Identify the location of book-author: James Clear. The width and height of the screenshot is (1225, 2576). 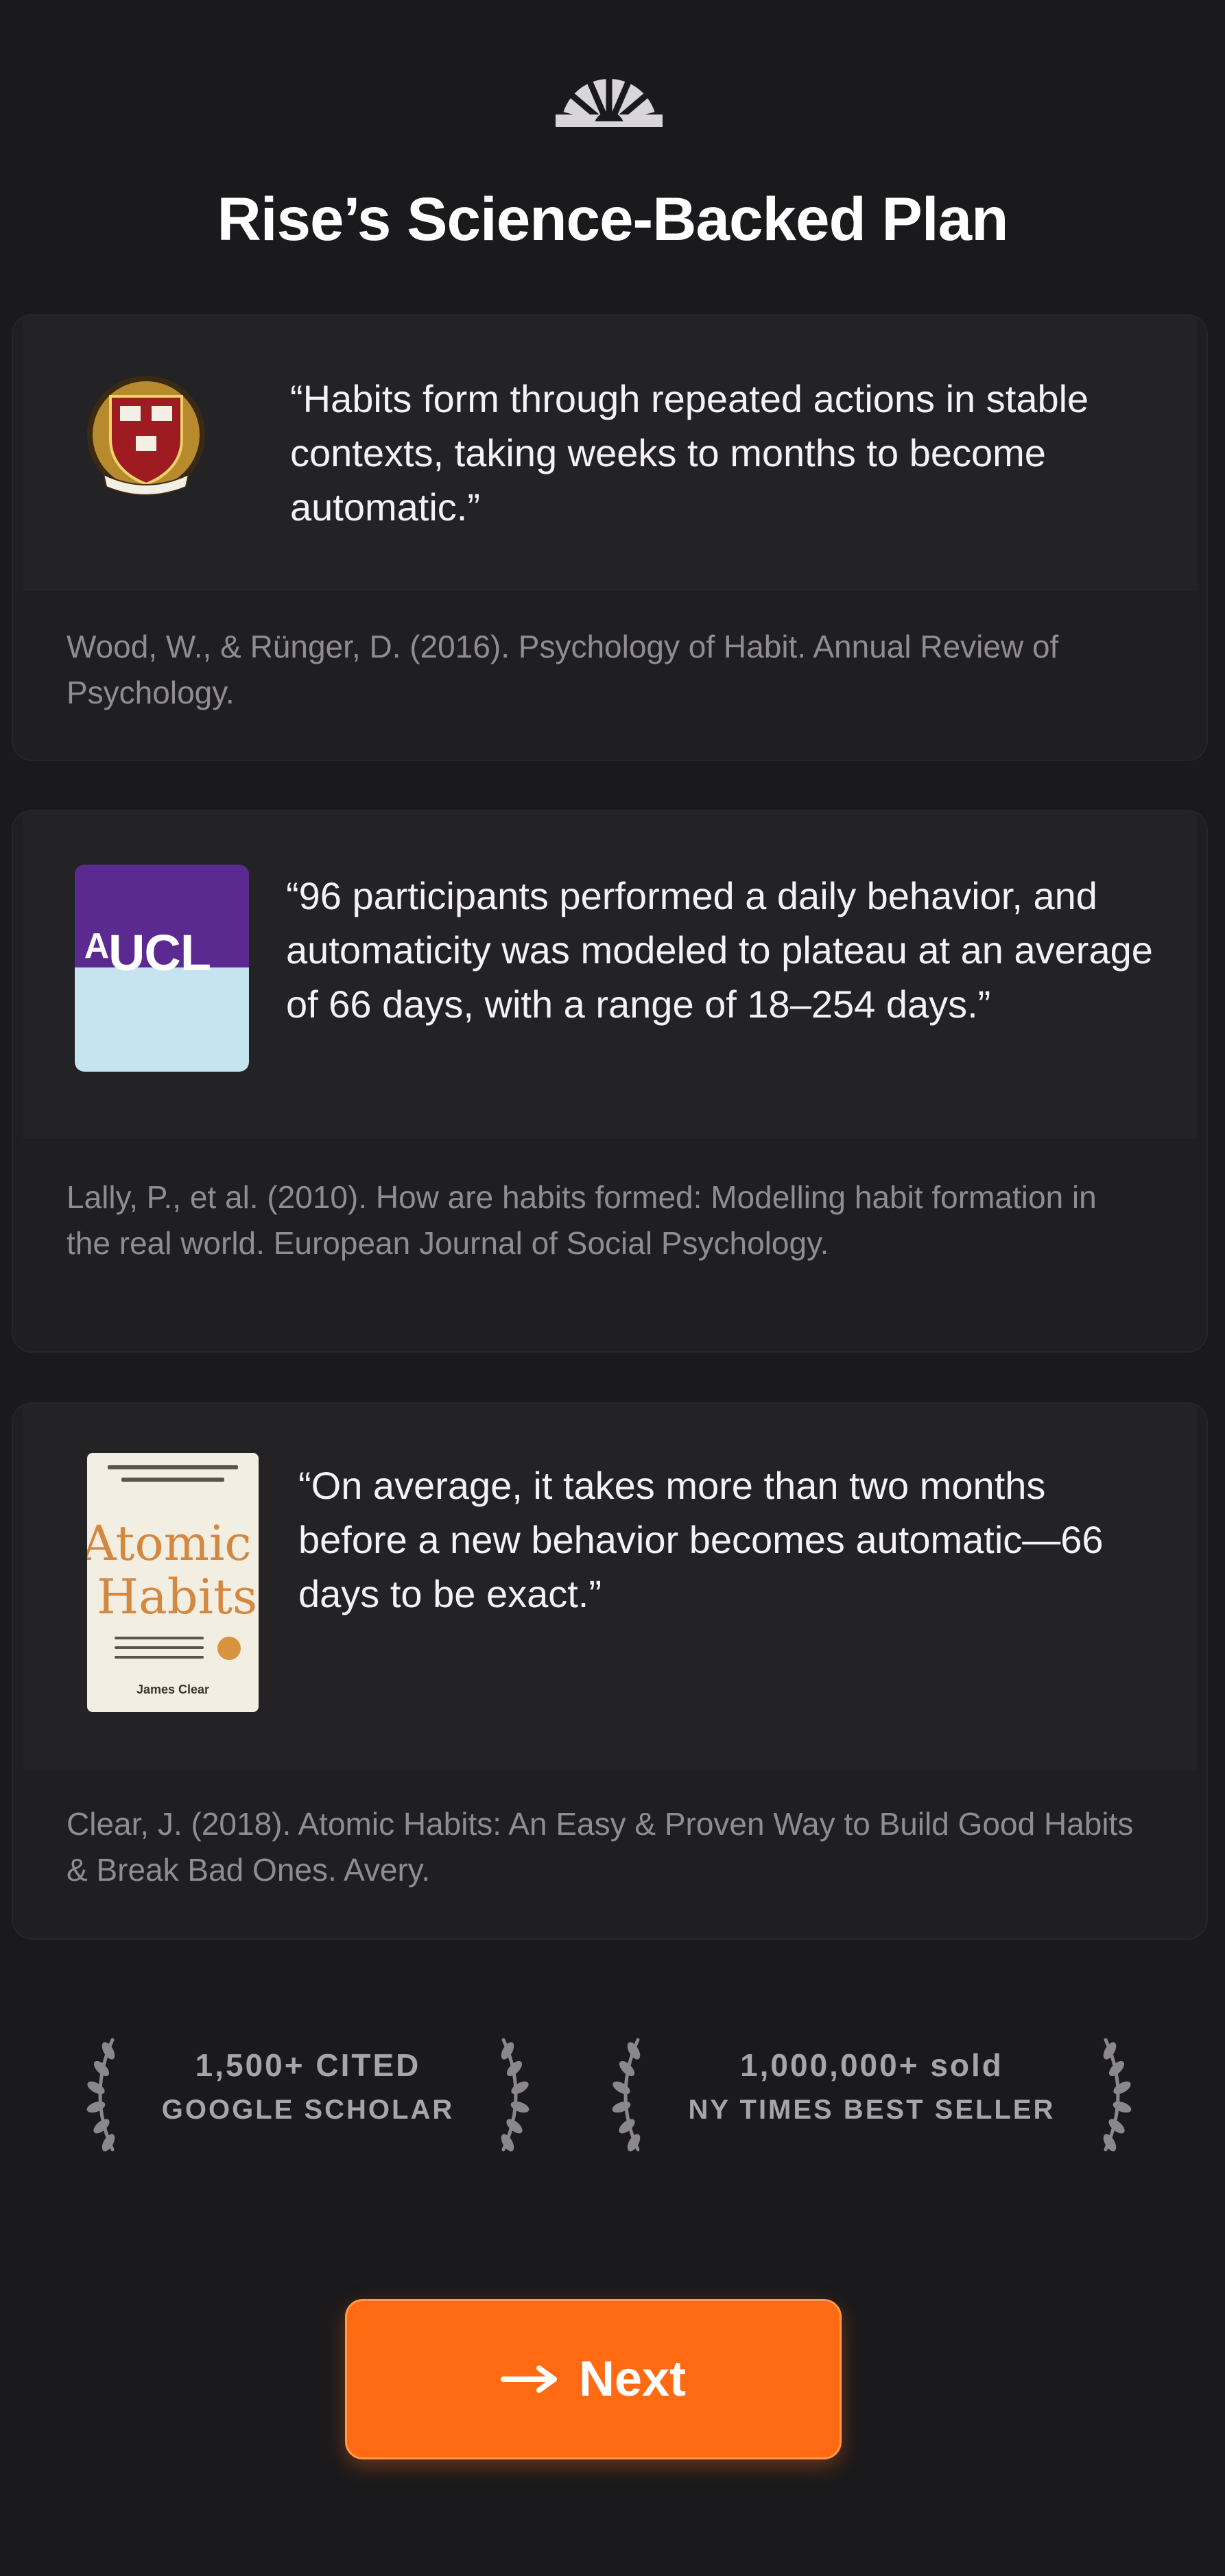
(173, 1690).